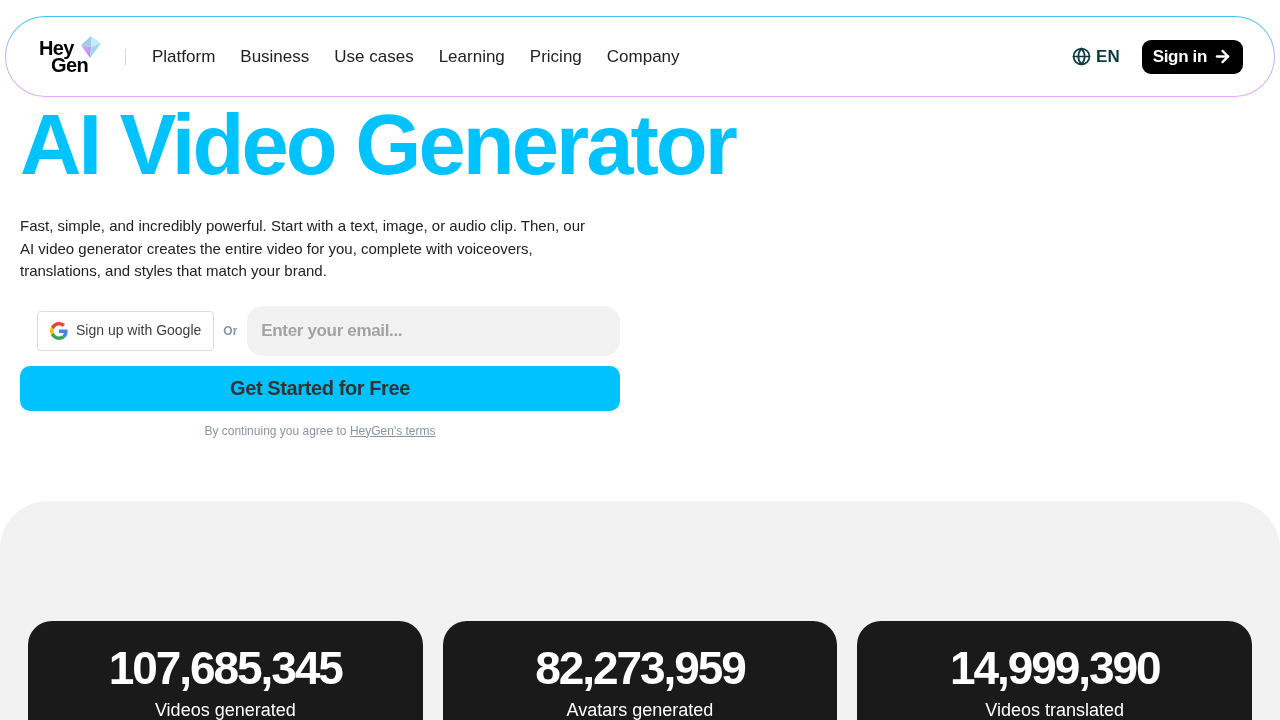 The height and width of the screenshot is (720, 1280). What do you see at coordinates (1096, 56) in the screenshot?
I see `language-selector: EN` at bounding box center [1096, 56].